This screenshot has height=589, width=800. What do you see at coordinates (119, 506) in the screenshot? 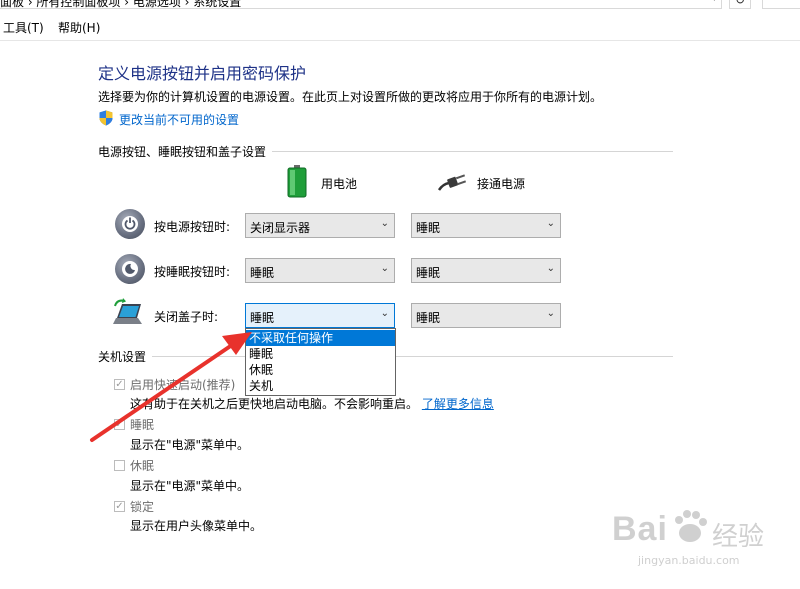
I see `lock-checkbox: ✓` at bounding box center [119, 506].